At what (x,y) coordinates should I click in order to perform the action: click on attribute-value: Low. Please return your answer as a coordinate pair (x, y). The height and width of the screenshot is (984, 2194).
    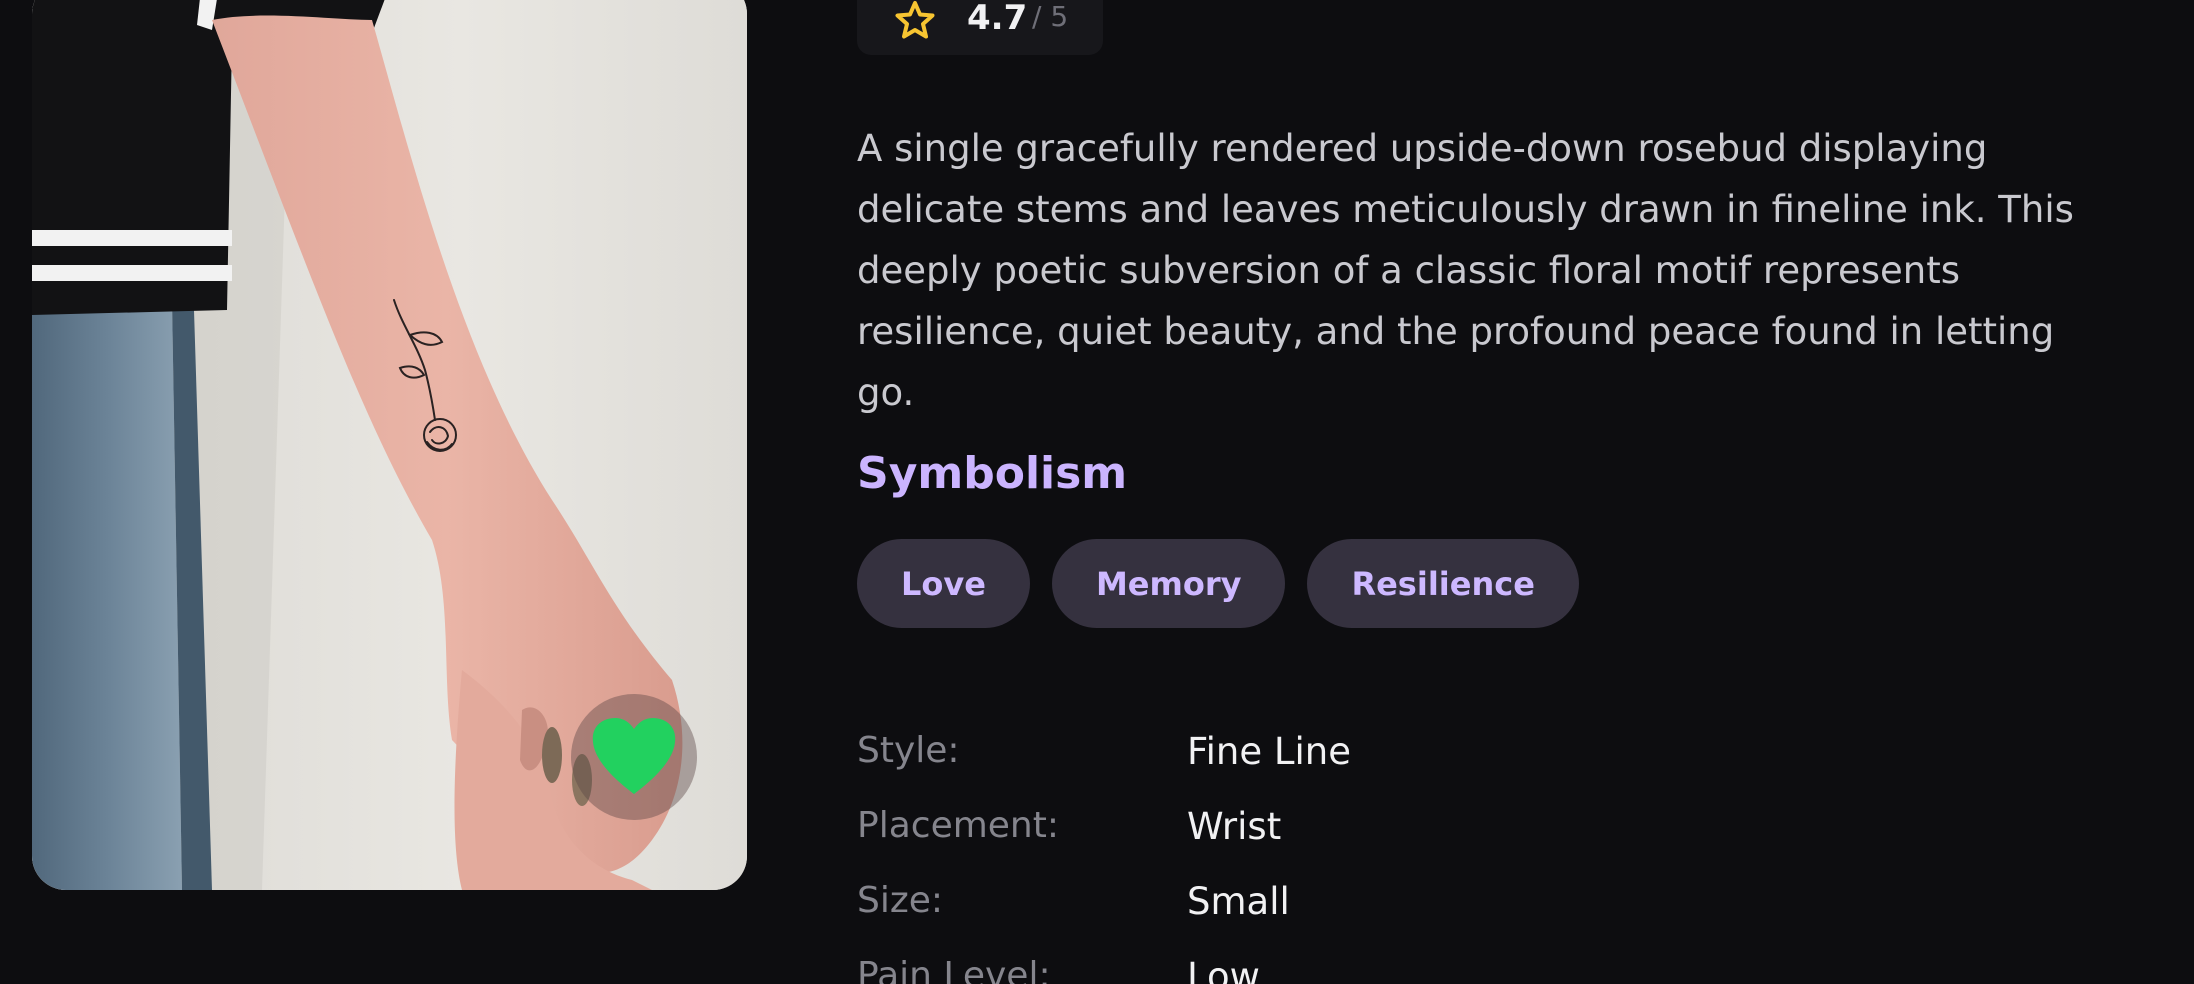
    Looking at the image, I should click on (1223, 969).